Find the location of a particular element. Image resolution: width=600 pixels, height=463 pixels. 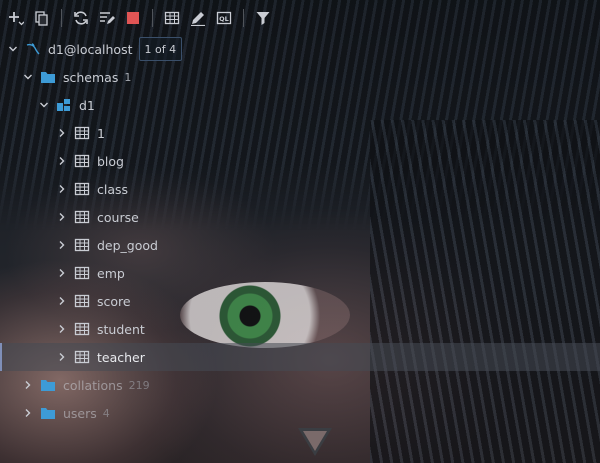

tree-node-schemas: schemas 1 is located at coordinates (300, 77).